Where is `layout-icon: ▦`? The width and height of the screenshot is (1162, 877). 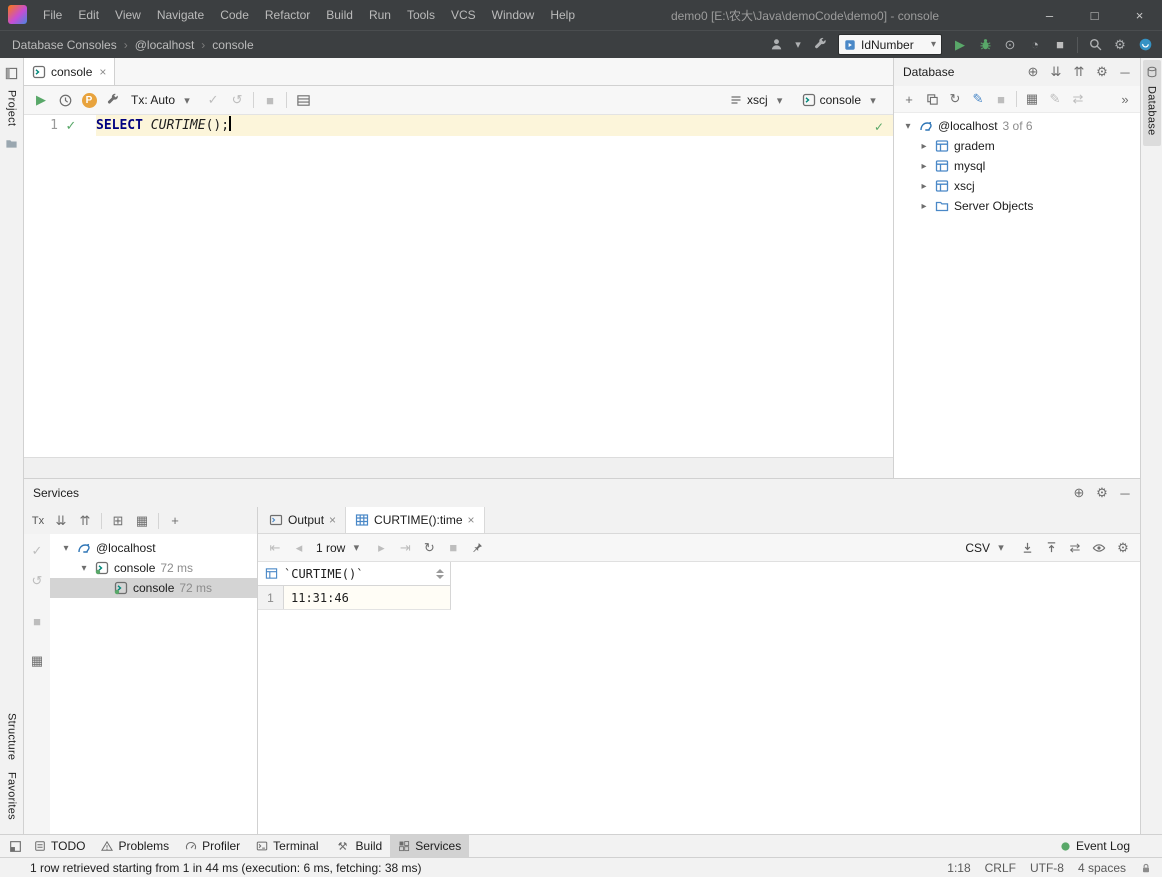
layout-icon: ▦ is located at coordinates (37, 661).